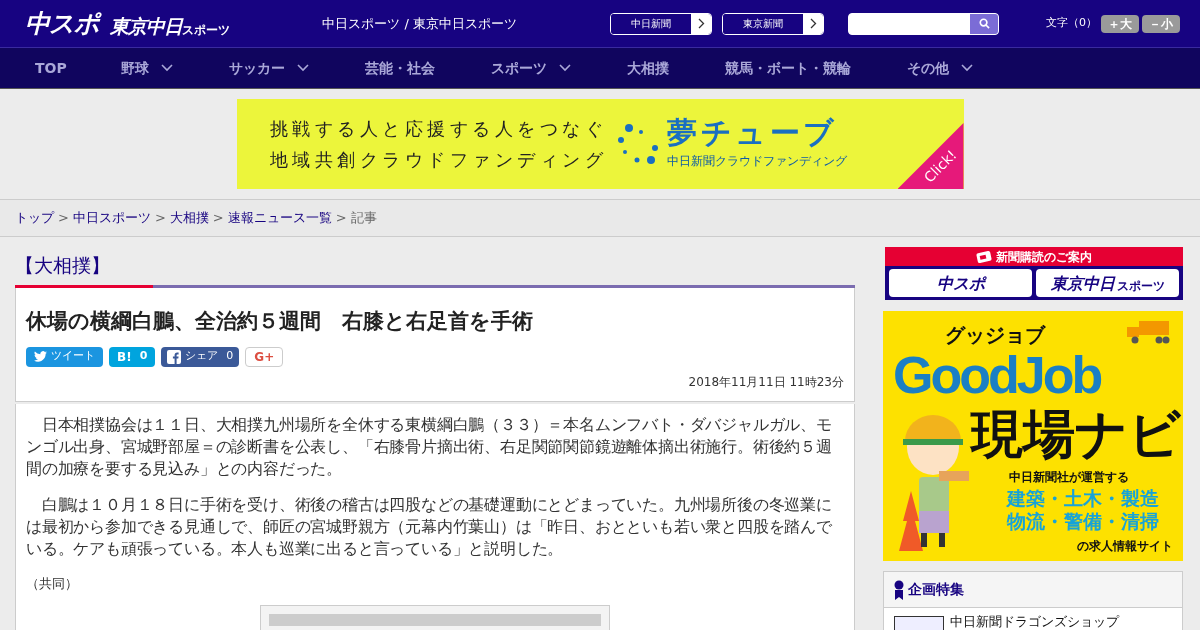 This screenshot has height=630, width=1200. What do you see at coordinates (1083, 498) in the screenshot?
I see `ad-job-types: 建築・土木・製造` at bounding box center [1083, 498].